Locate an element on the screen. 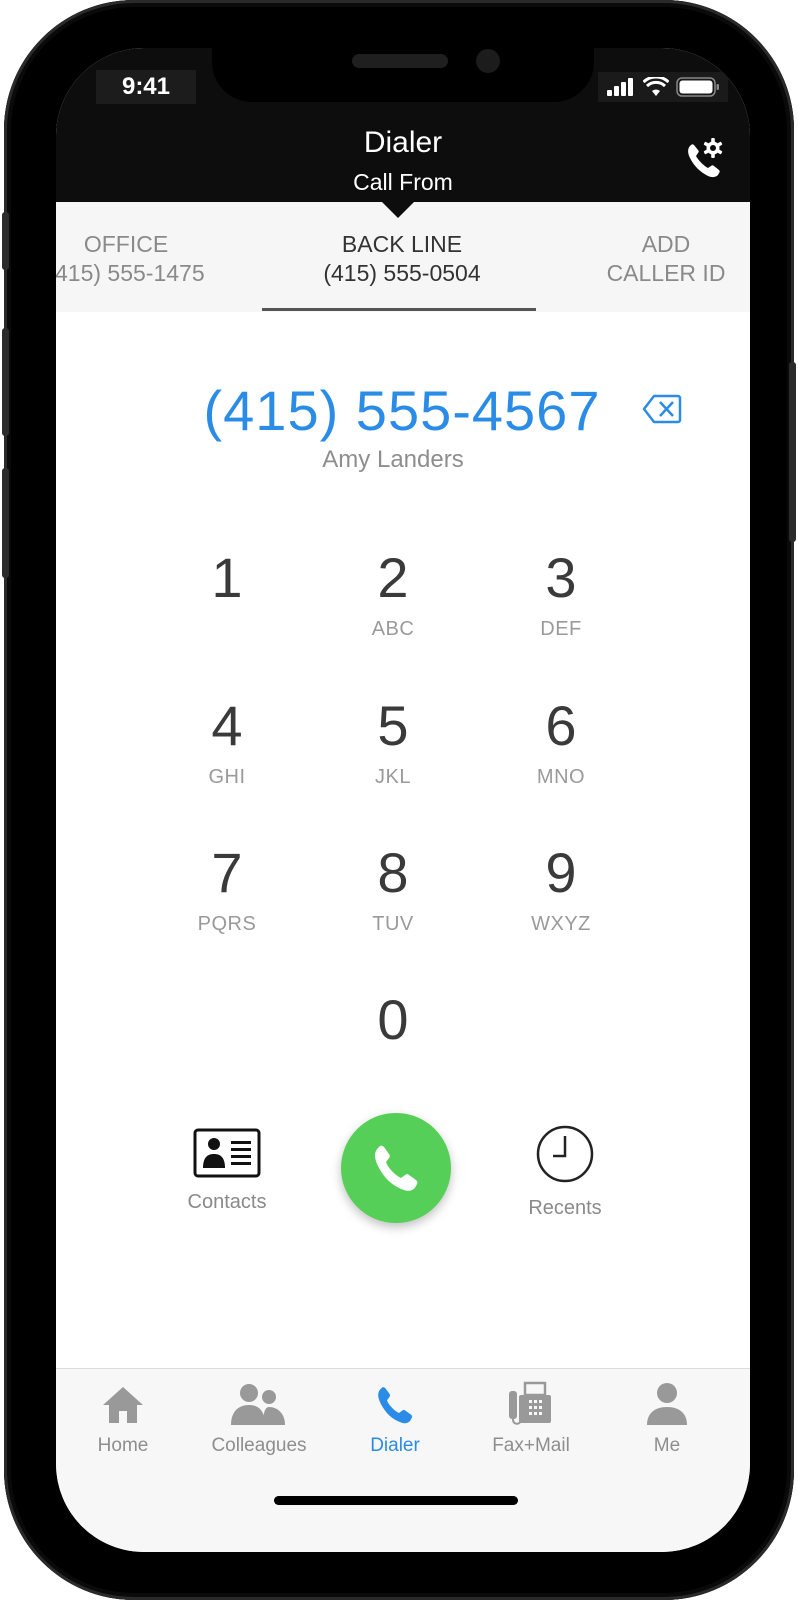 The height and width of the screenshot is (1600, 798). dialed-number: (415) 555-4567 is located at coordinates (402, 410).